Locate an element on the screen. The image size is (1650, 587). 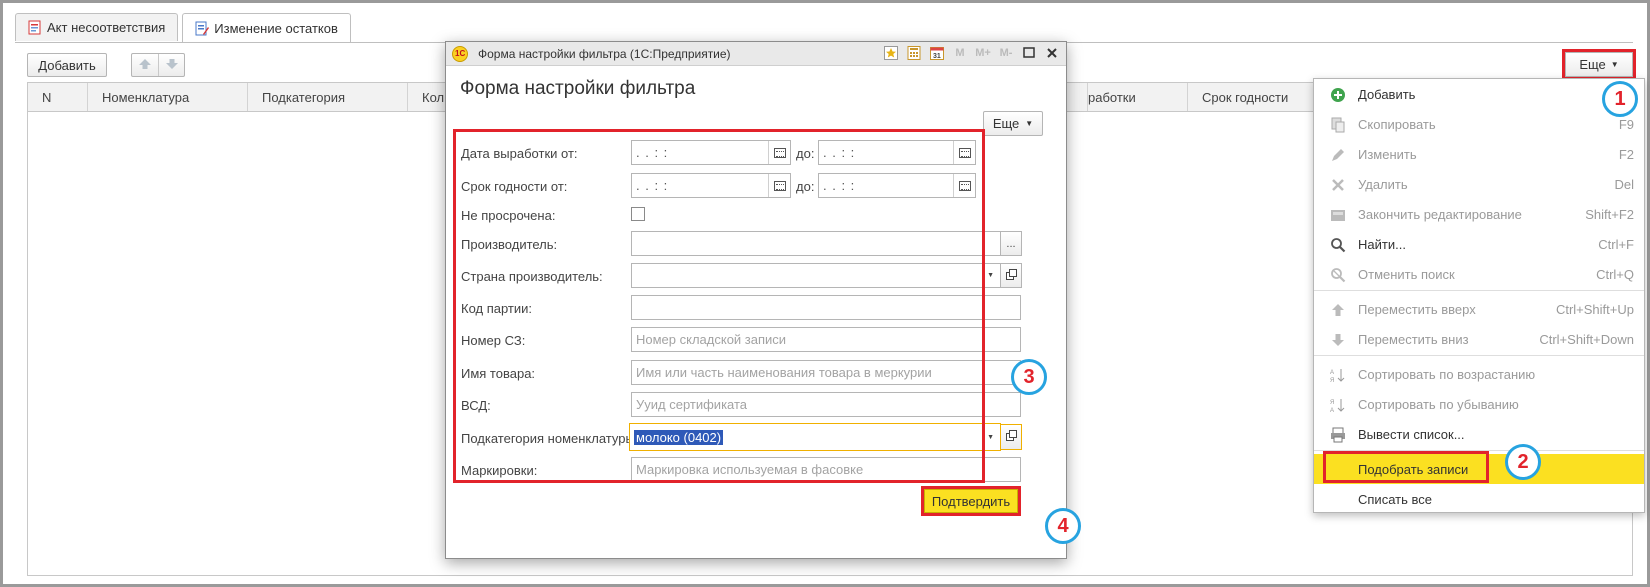
tab-label: Изменение остатков is located at coordinates (276, 28).